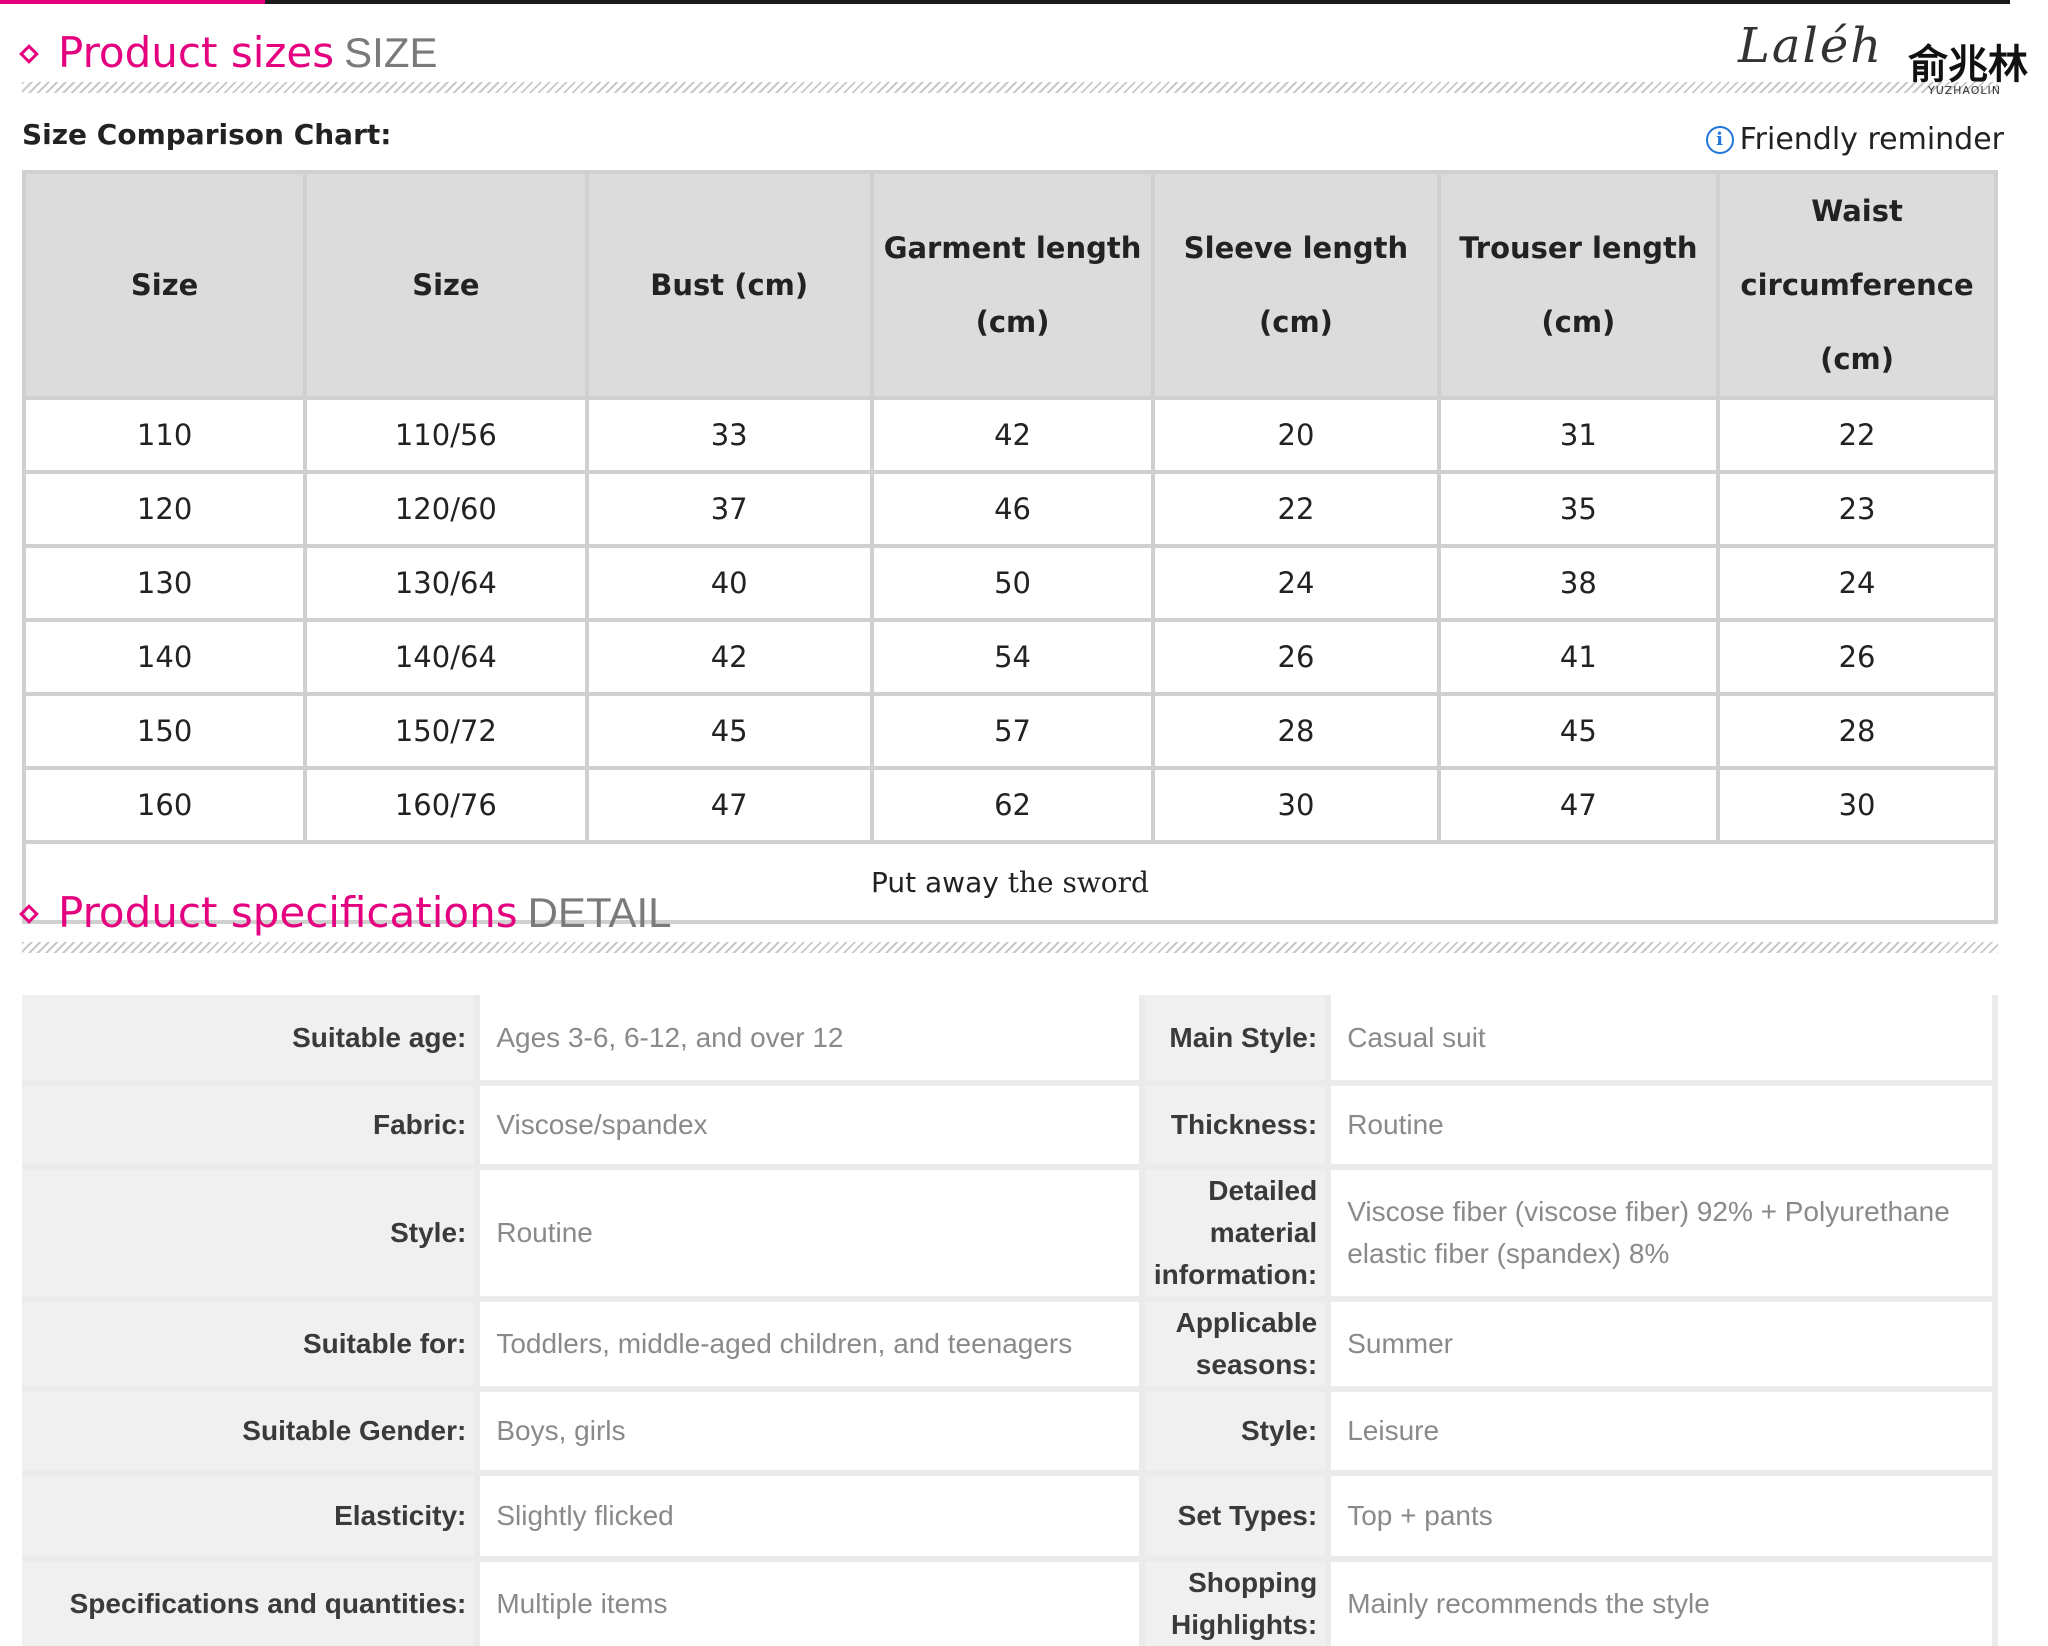 The width and height of the screenshot is (2048, 1646). What do you see at coordinates (1661, 1432) in the screenshot?
I see `spec-value: Leisure` at bounding box center [1661, 1432].